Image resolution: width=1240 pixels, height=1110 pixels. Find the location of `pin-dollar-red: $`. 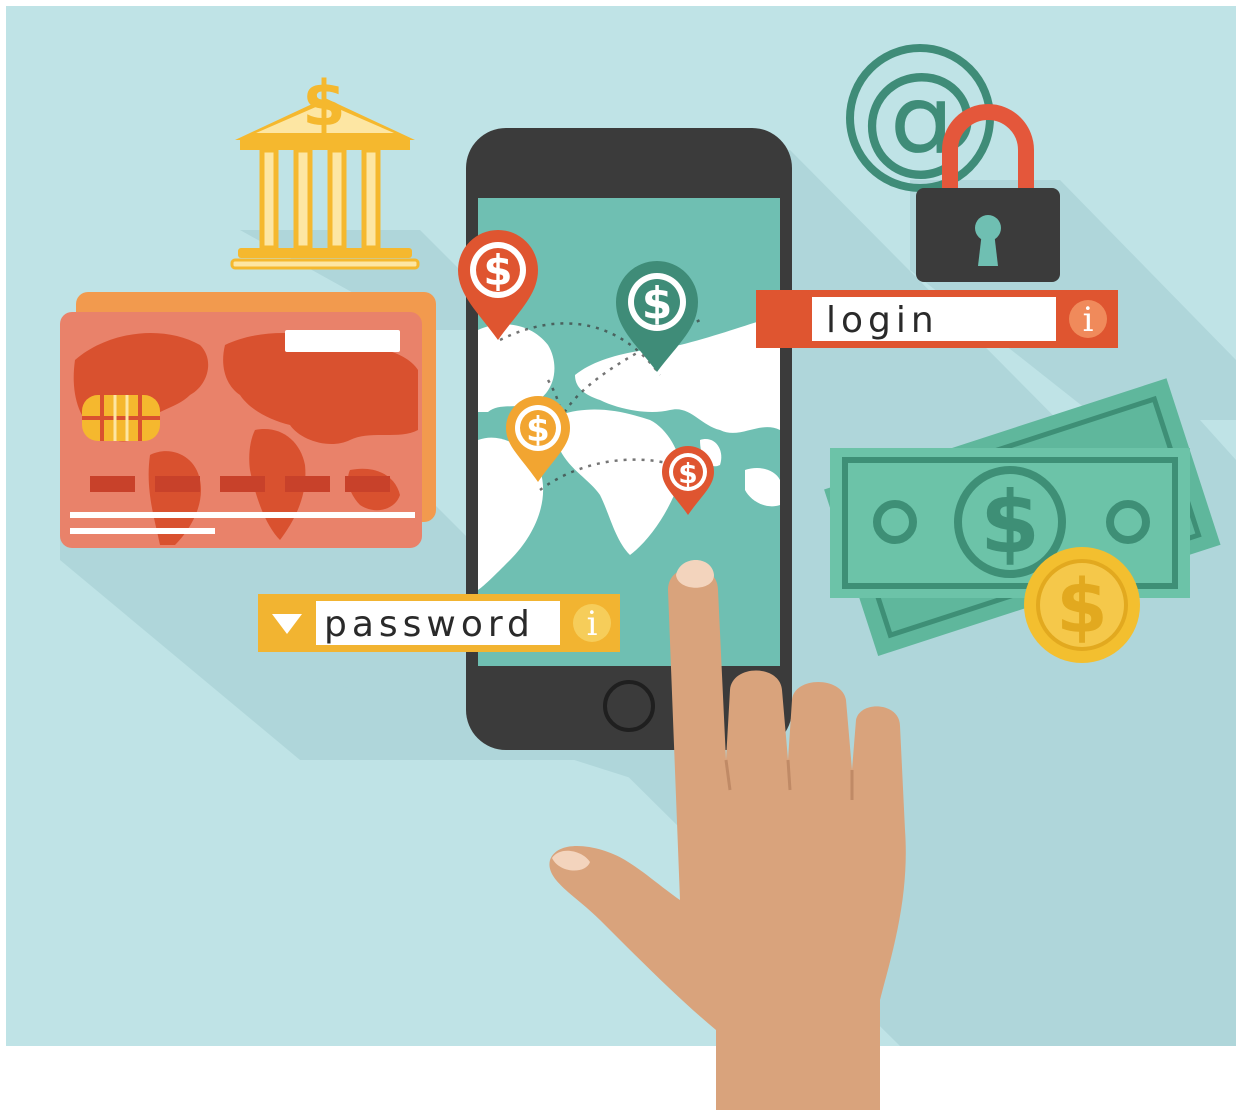

pin-dollar-red: $ is located at coordinates (497, 270).